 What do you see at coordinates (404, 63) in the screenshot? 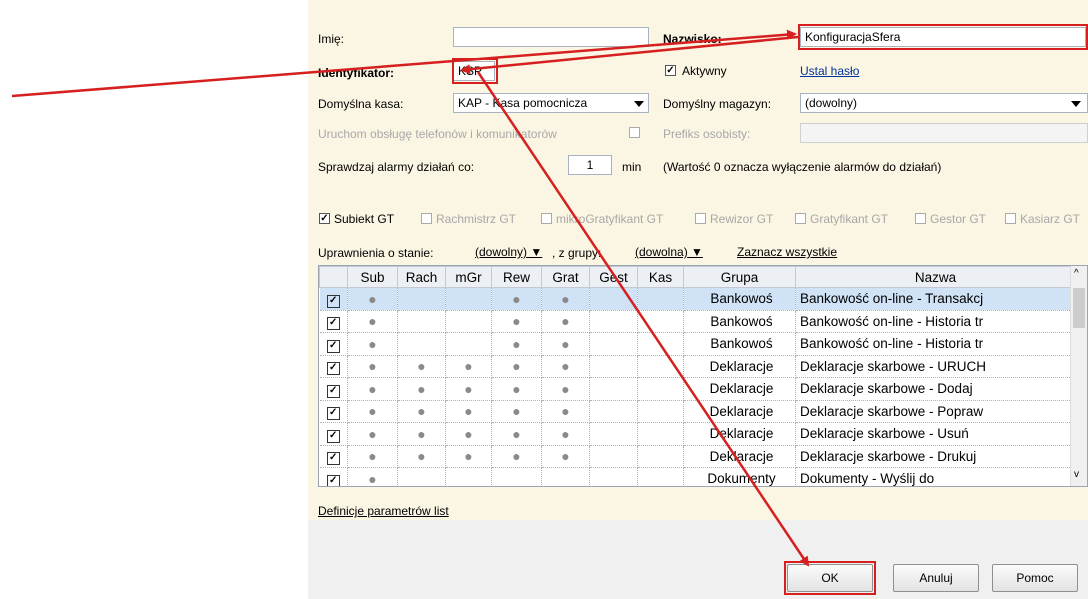
I see `arrow-to-nazwisko` at bounding box center [404, 63].